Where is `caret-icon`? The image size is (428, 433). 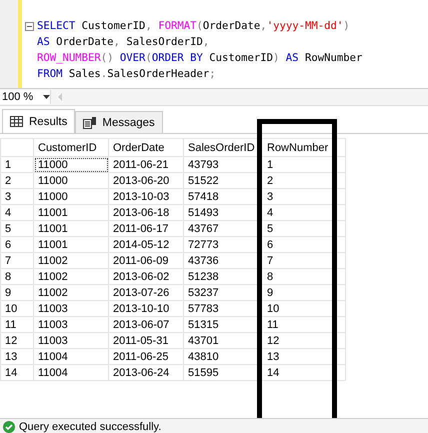 caret-icon is located at coordinates (46, 97).